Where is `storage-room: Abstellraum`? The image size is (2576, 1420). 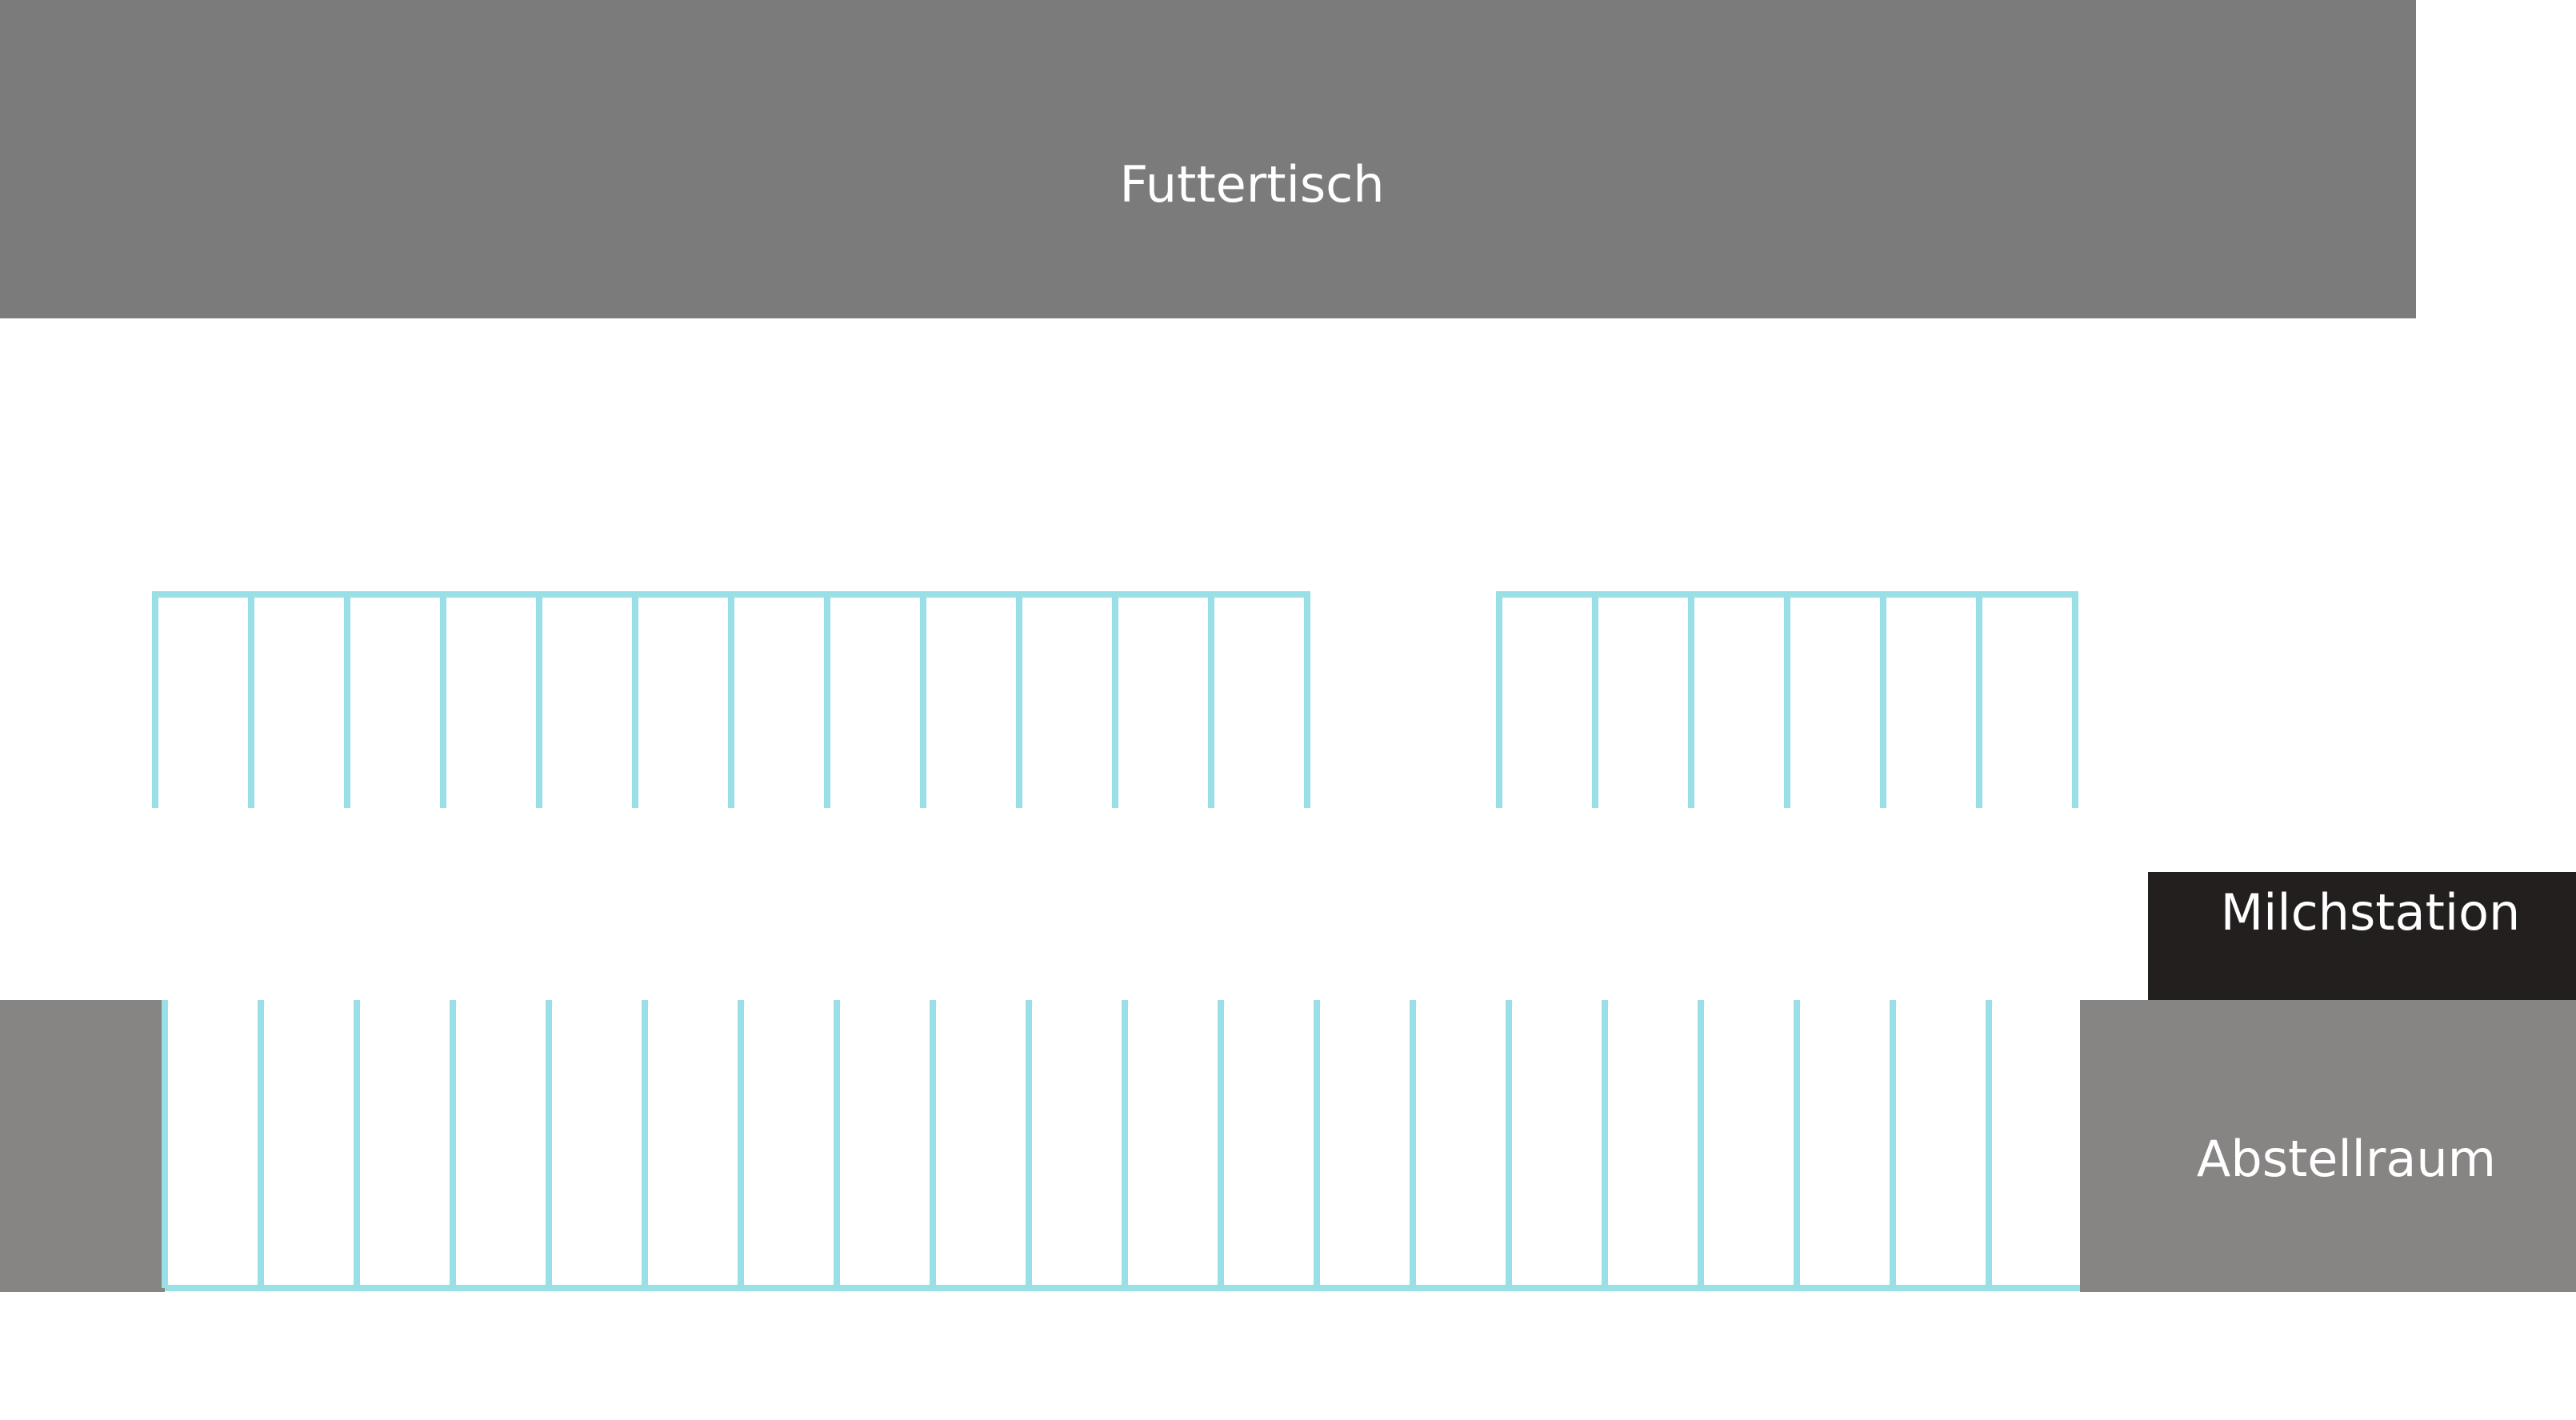
storage-room: Abstellraum is located at coordinates (2328, 1146).